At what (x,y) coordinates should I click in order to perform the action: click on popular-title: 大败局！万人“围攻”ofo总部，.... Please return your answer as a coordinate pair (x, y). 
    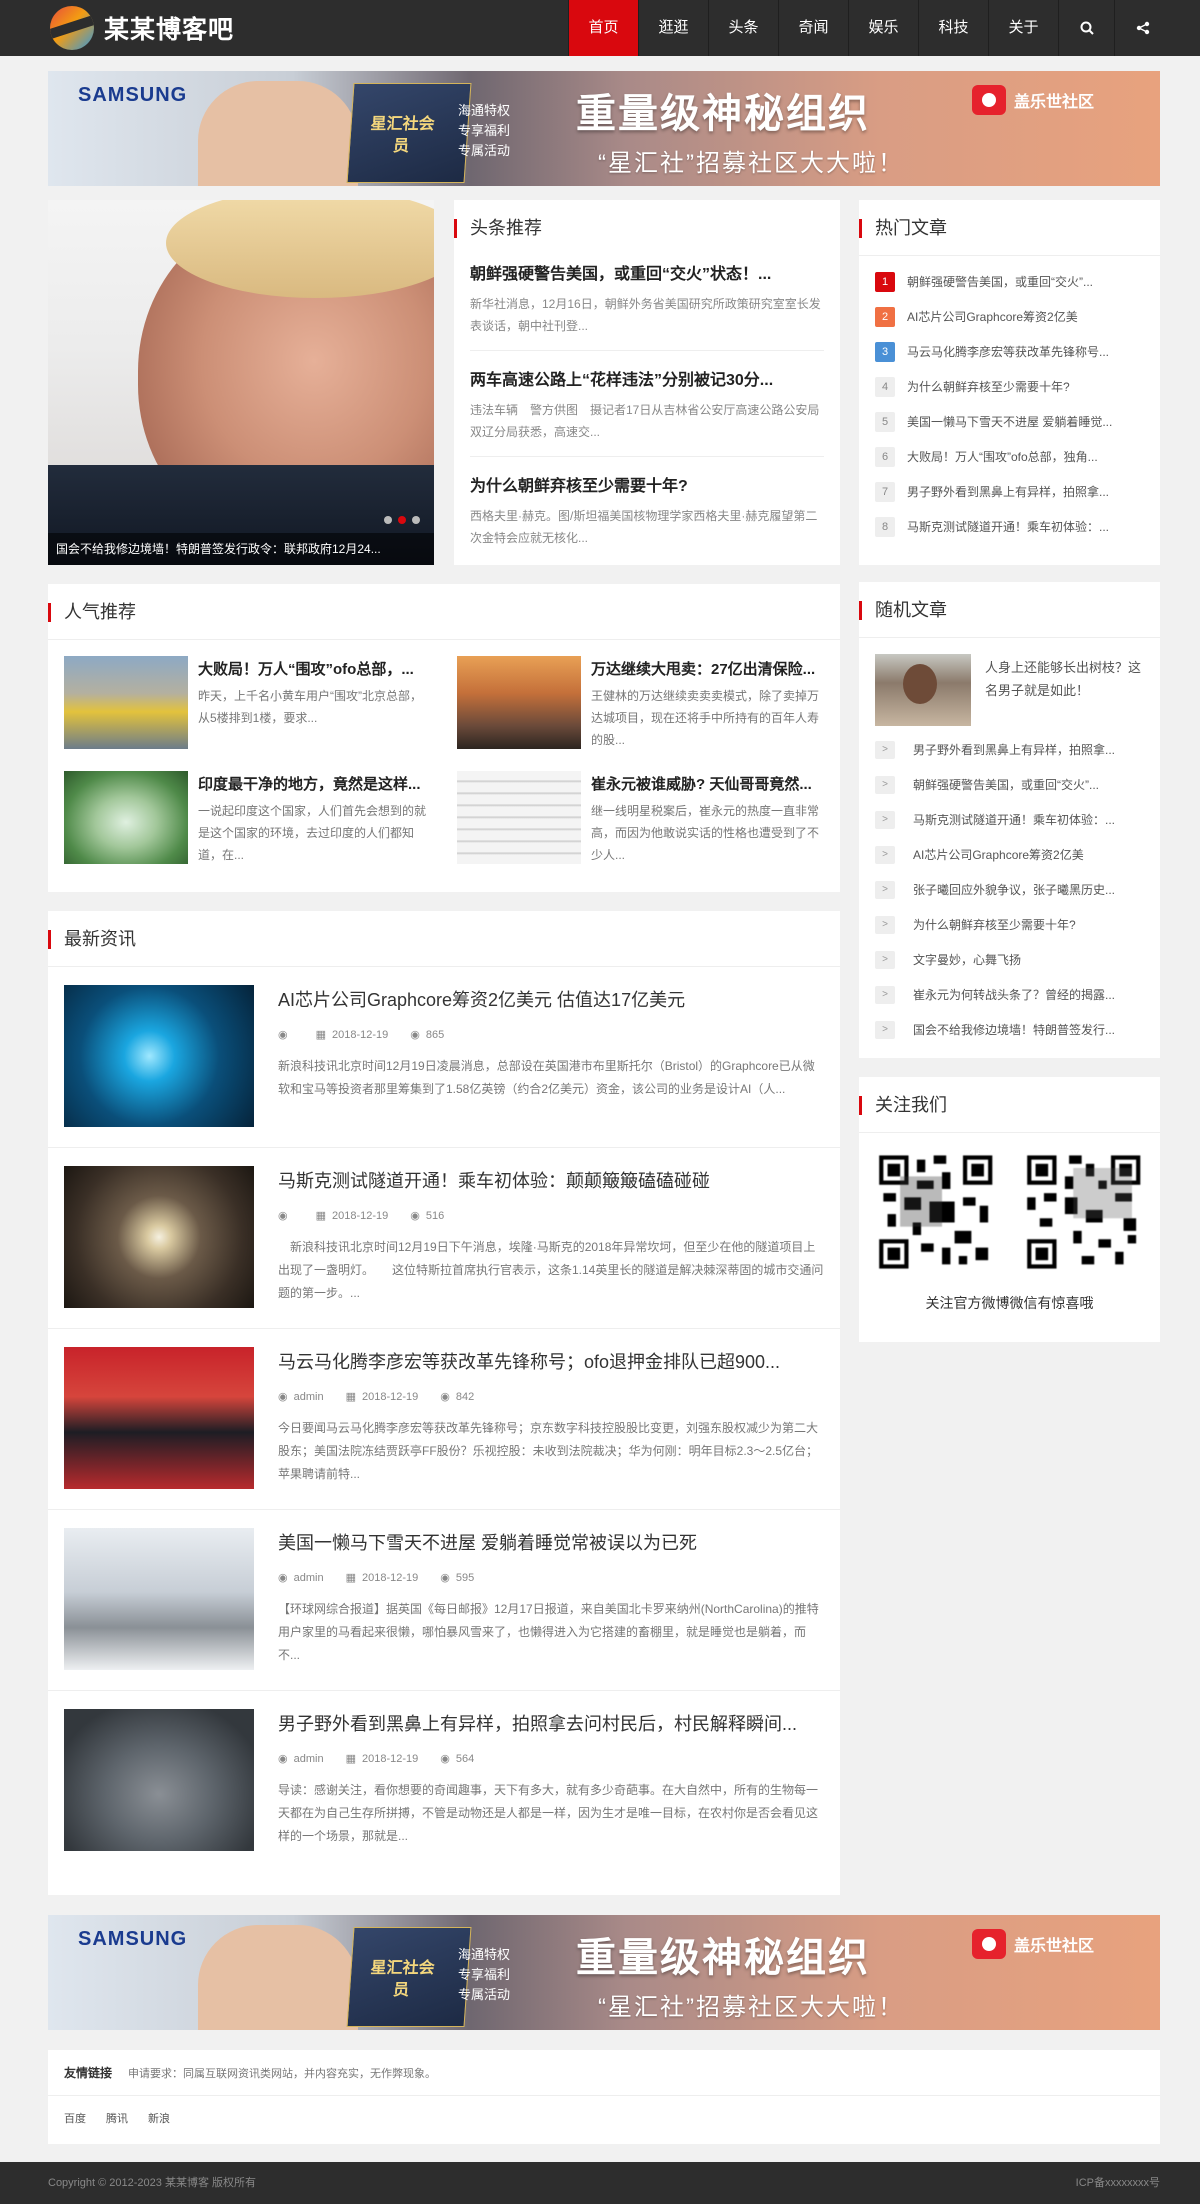
    Looking at the image, I should click on (314, 668).